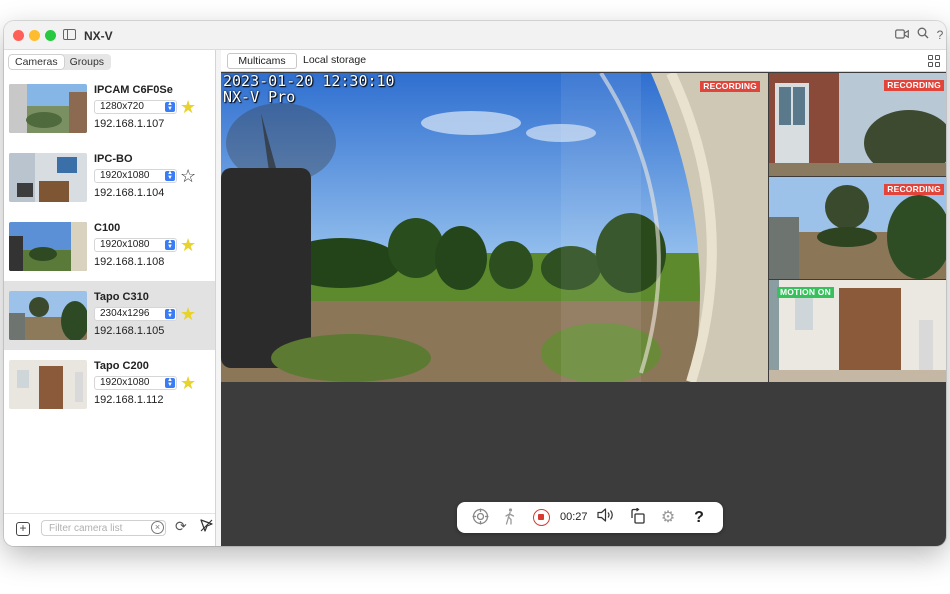 The image size is (950, 594). I want to click on sidebar-segmented-control: Cameras Groups, so click(60, 62).